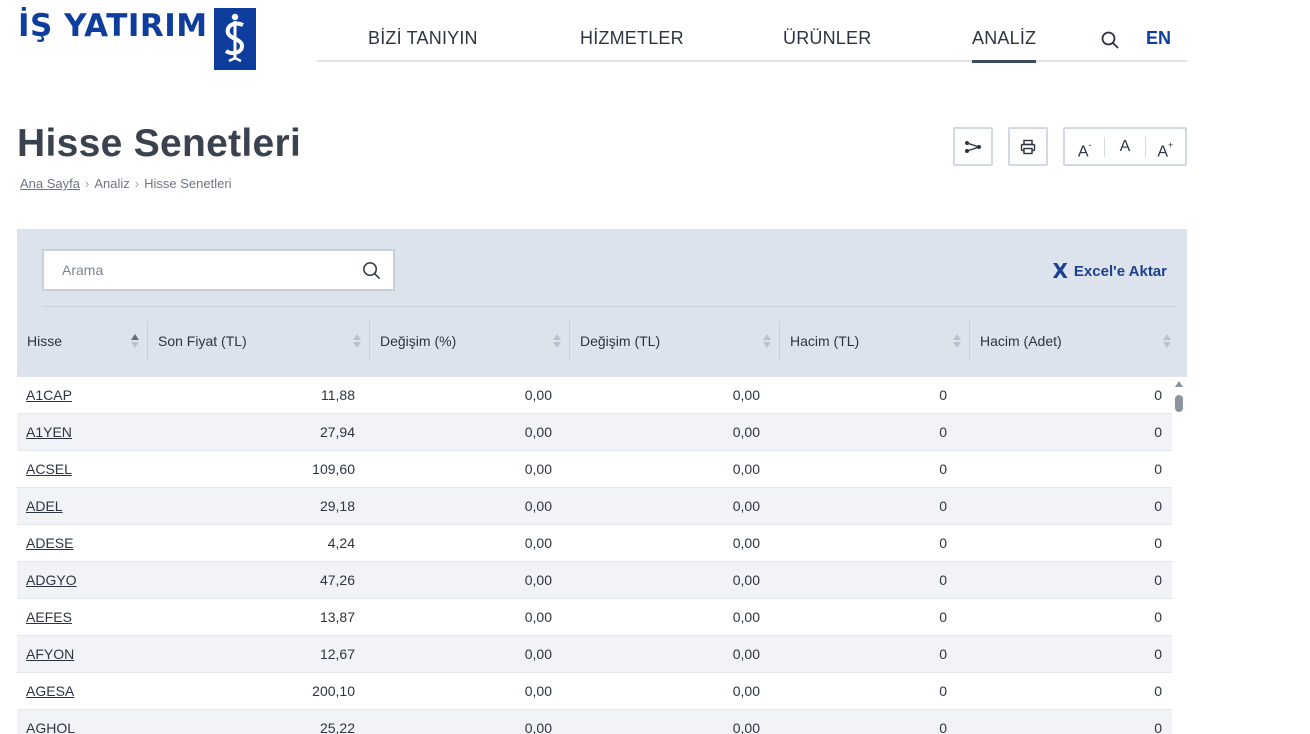  What do you see at coordinates (159, 143) in the screenshot?
I see `page-title: Hisse Senetleri` at bounding box center [159, 143].